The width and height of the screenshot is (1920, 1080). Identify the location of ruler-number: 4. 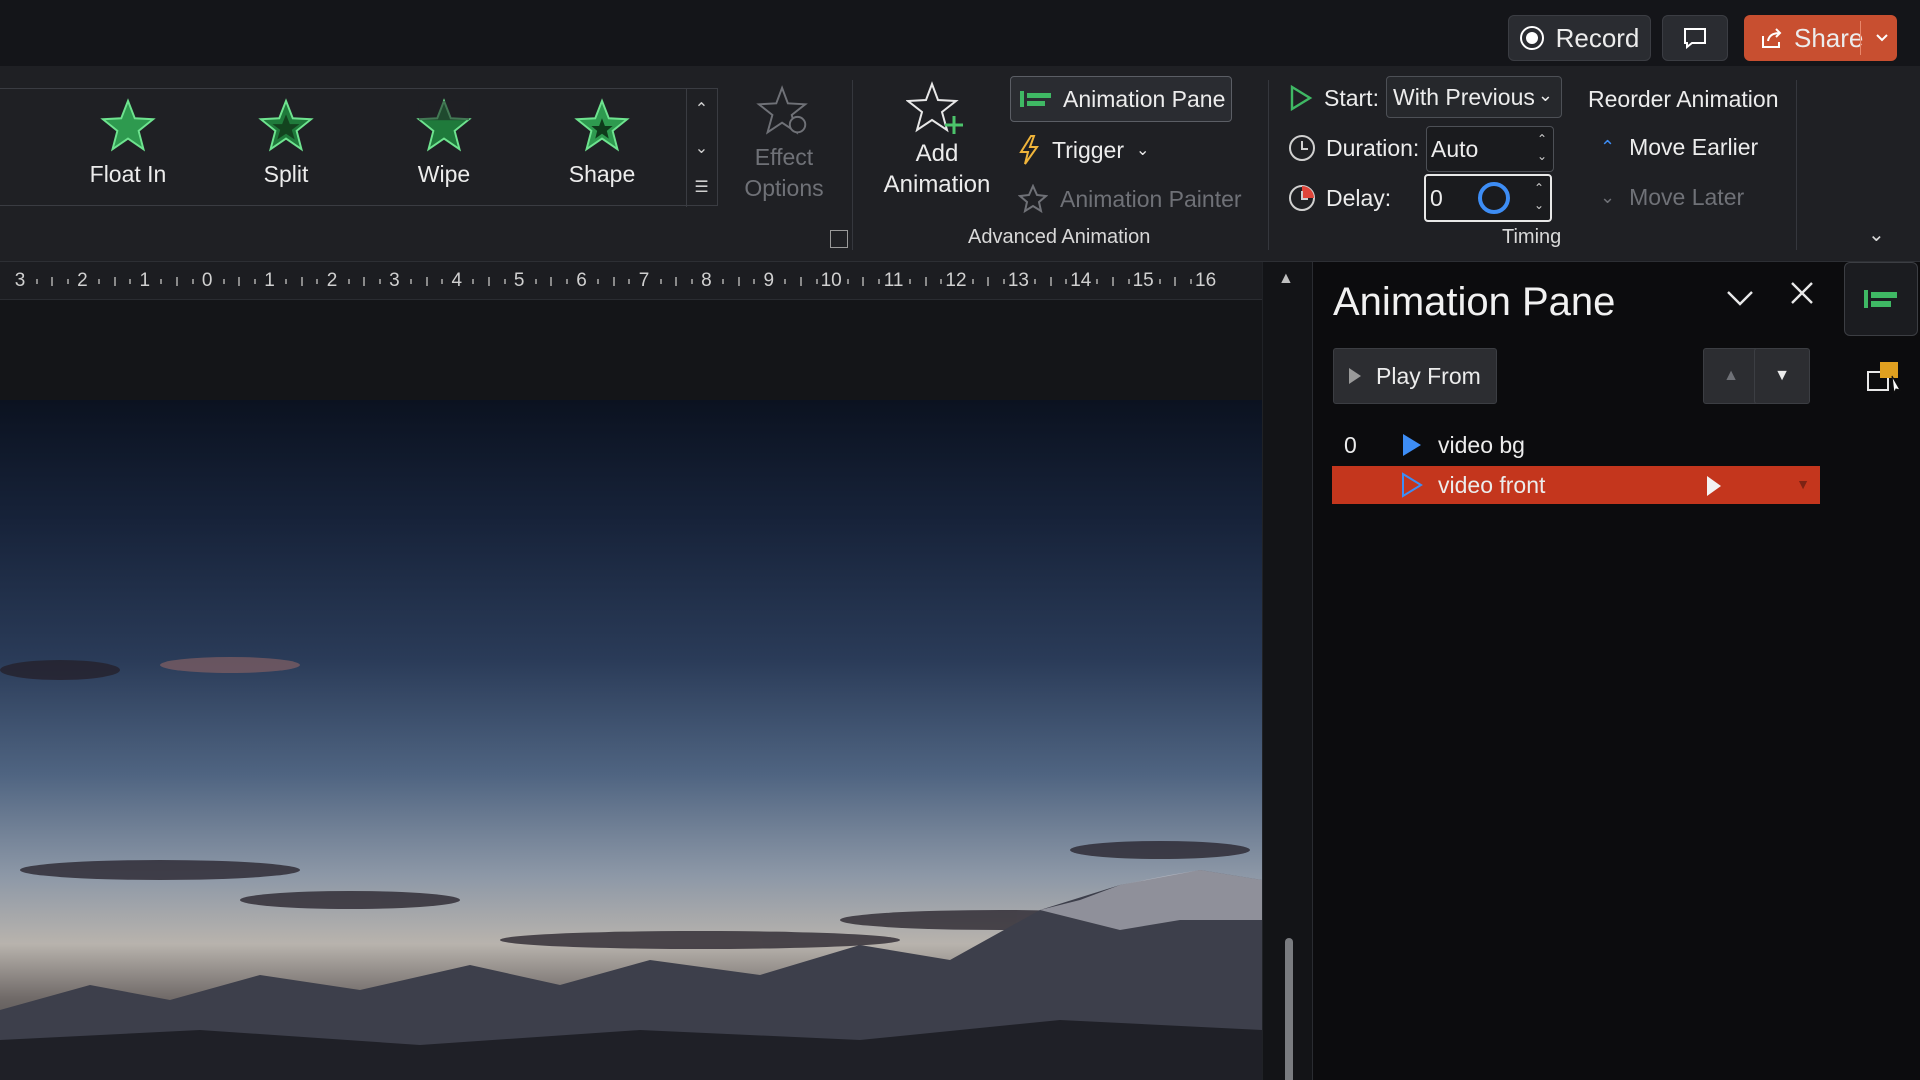
(457, 280).